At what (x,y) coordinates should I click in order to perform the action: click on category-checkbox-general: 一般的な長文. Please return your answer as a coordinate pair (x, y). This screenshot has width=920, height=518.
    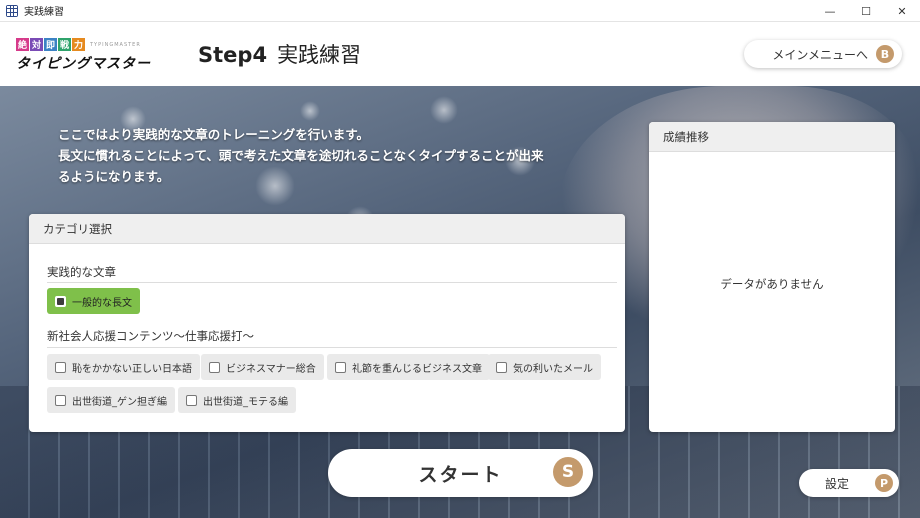
    Looking at the image, I should click on (93, 301).